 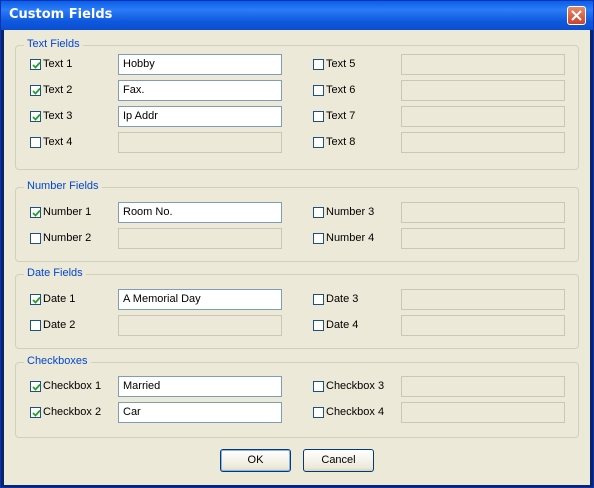 I want to click on field-label: Text 2, so click(x=57, y=90).